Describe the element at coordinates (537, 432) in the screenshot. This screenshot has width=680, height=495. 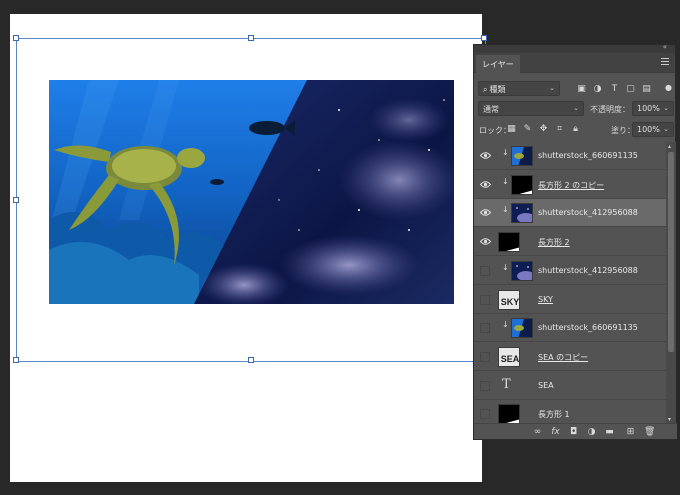
I see `link-layers-icon: ∞` at that location.